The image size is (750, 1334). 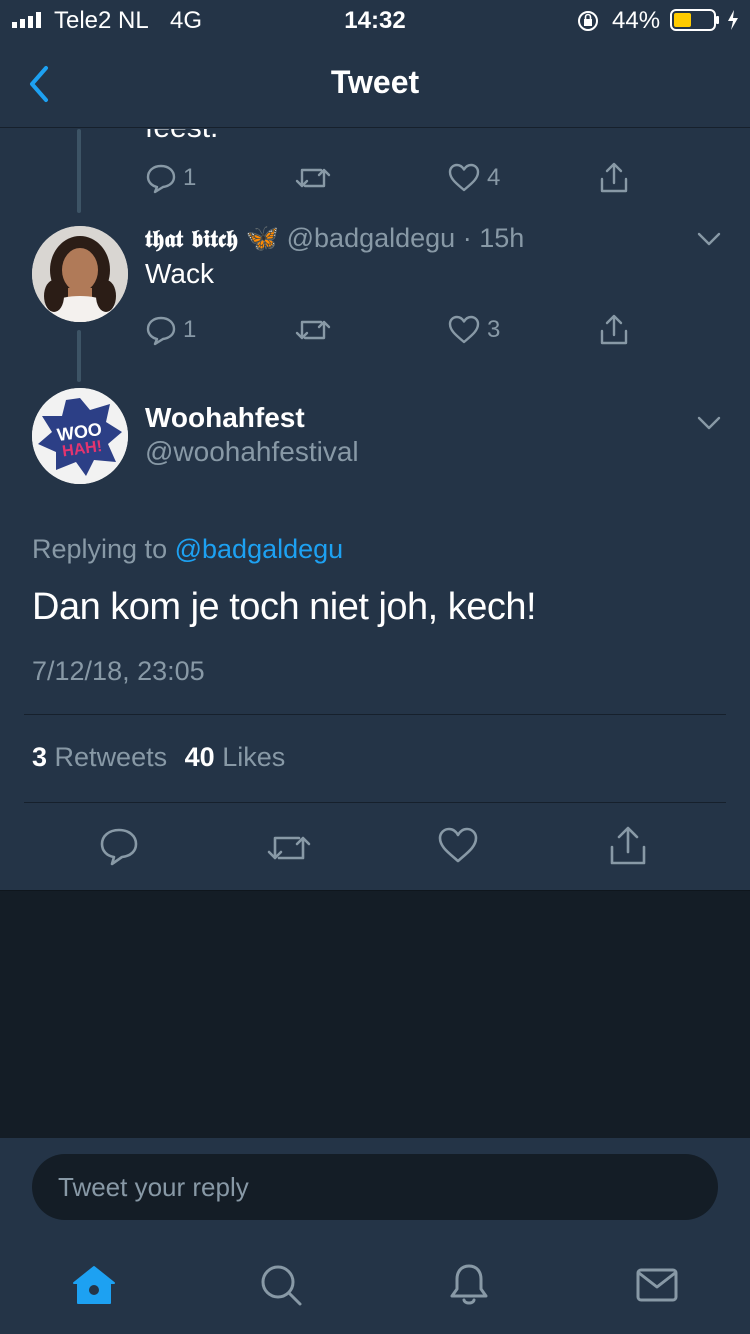 What do you see at coordinates (390, 330) in the screenshot?
I see `parent-tweet-actions: 1 3` at bounding box center [390, 330].